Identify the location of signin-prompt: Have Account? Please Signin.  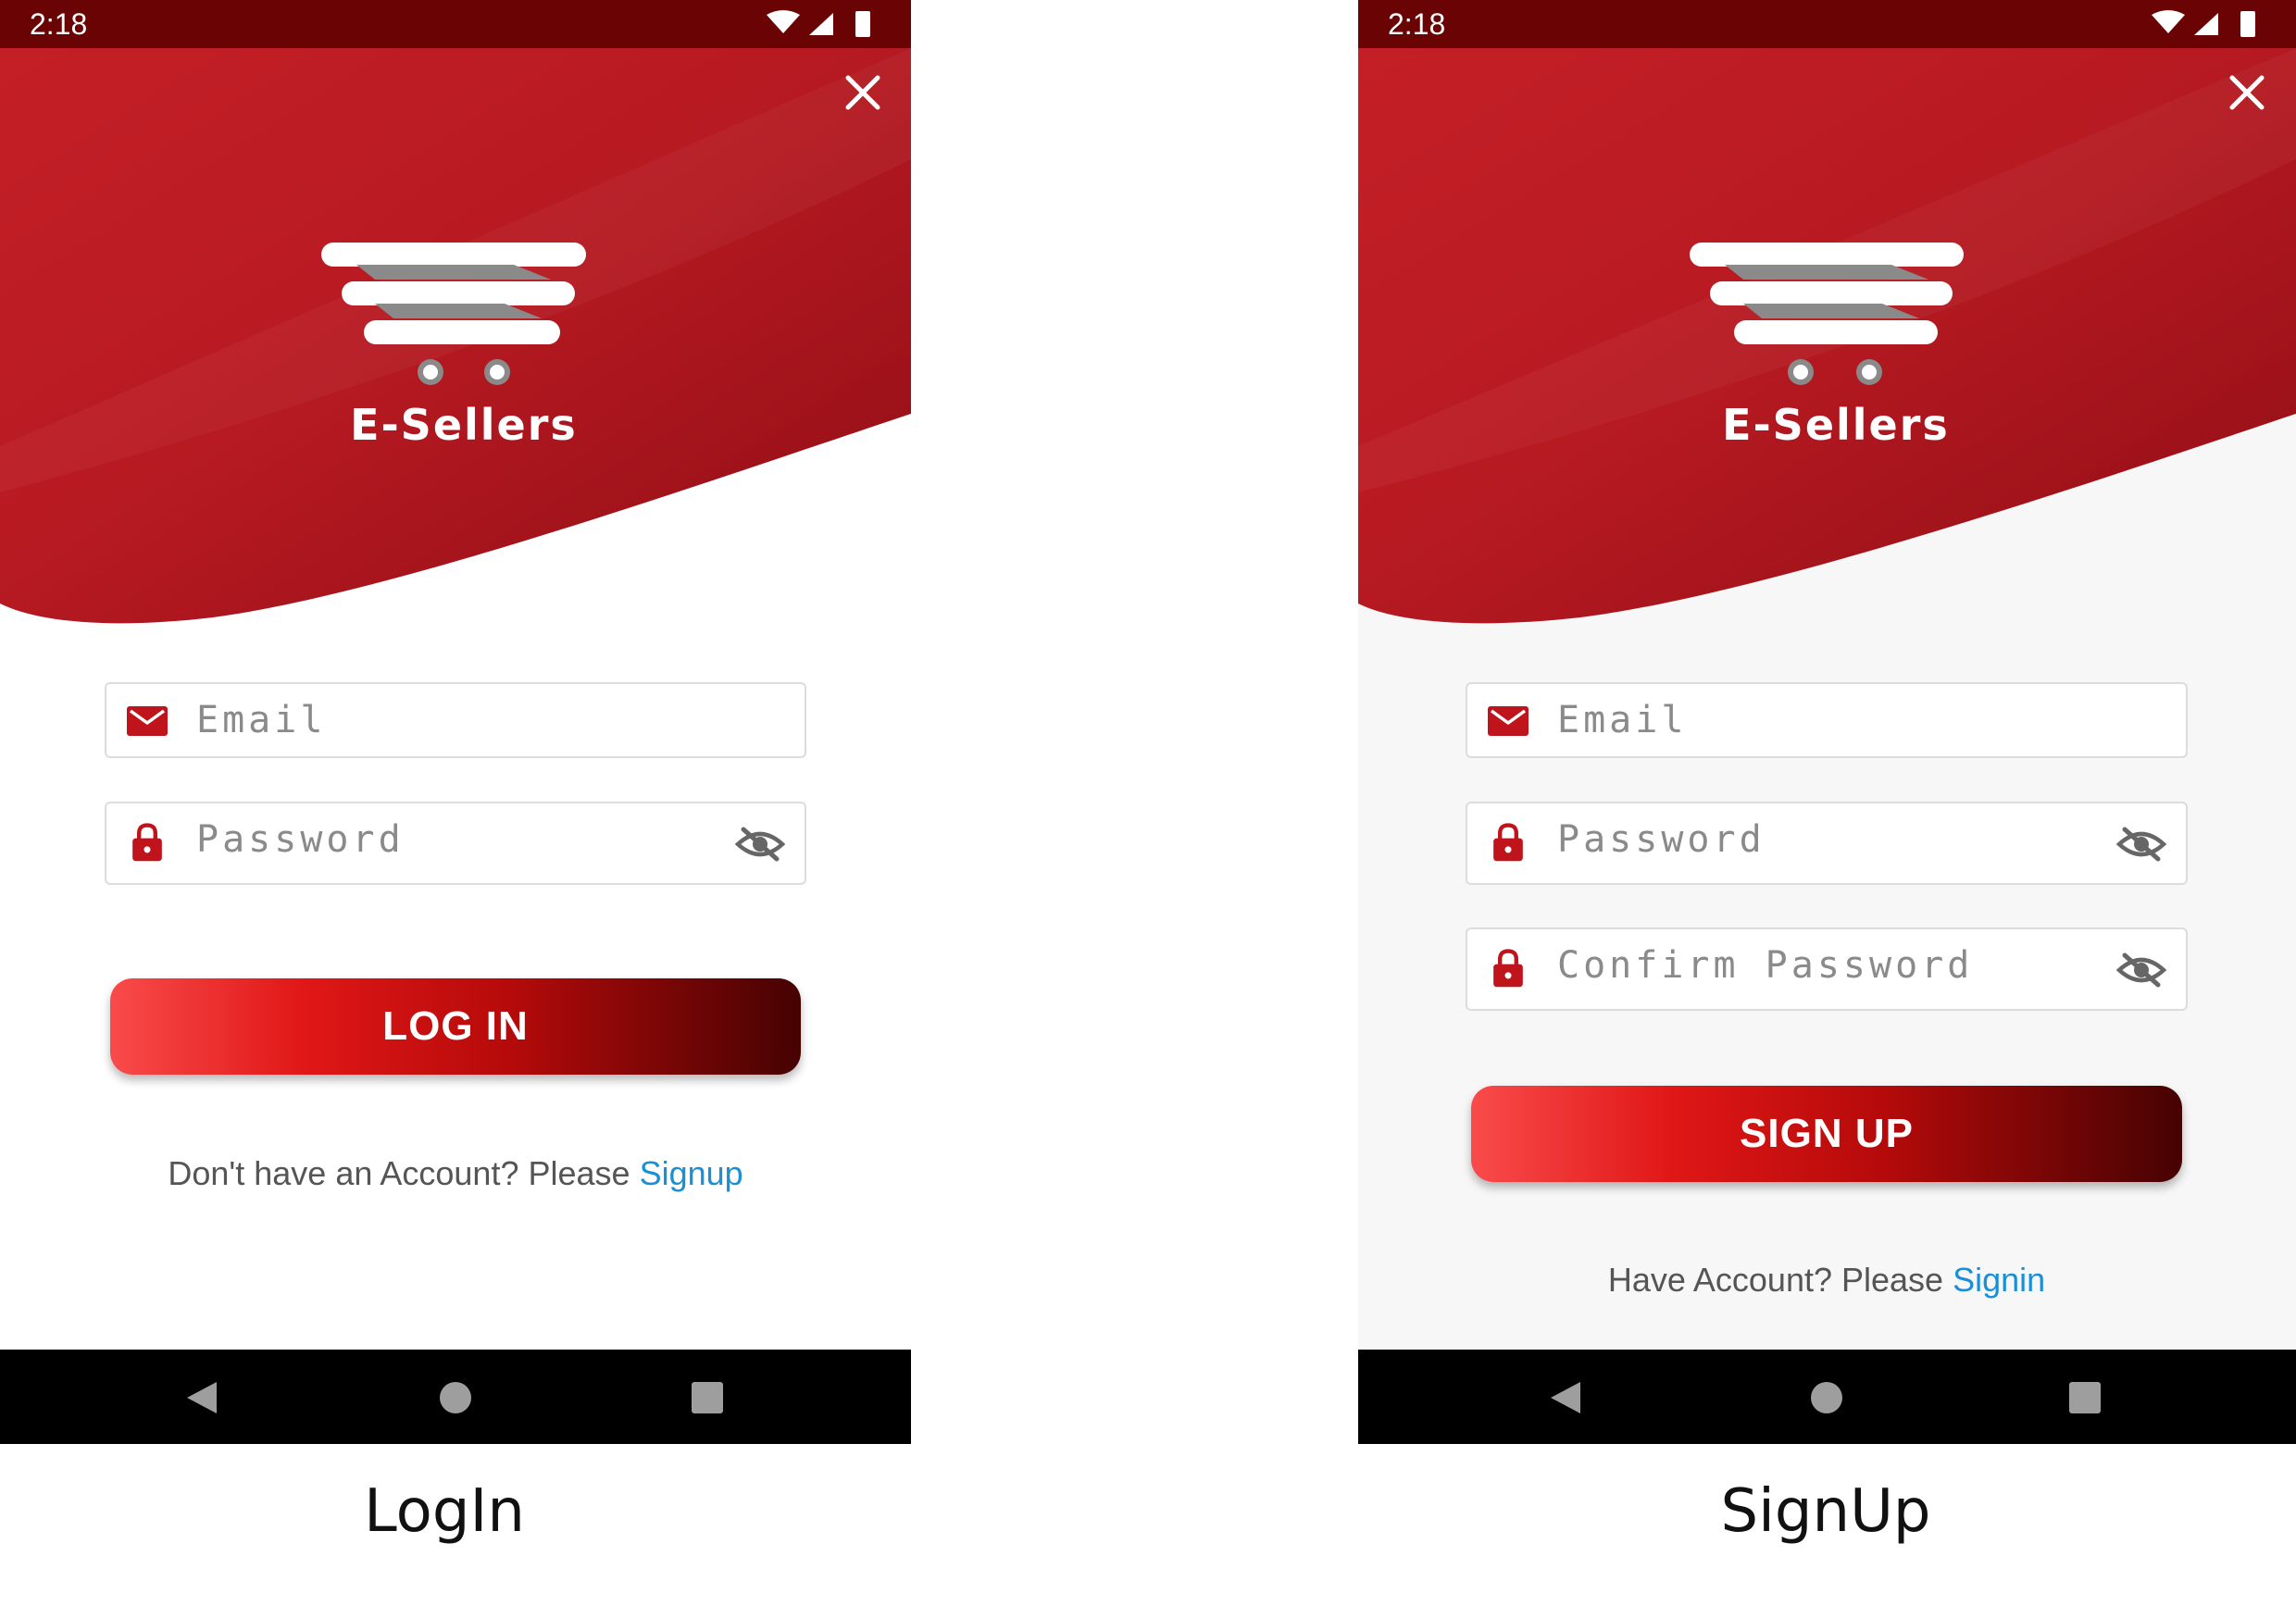
(1827, 1280).